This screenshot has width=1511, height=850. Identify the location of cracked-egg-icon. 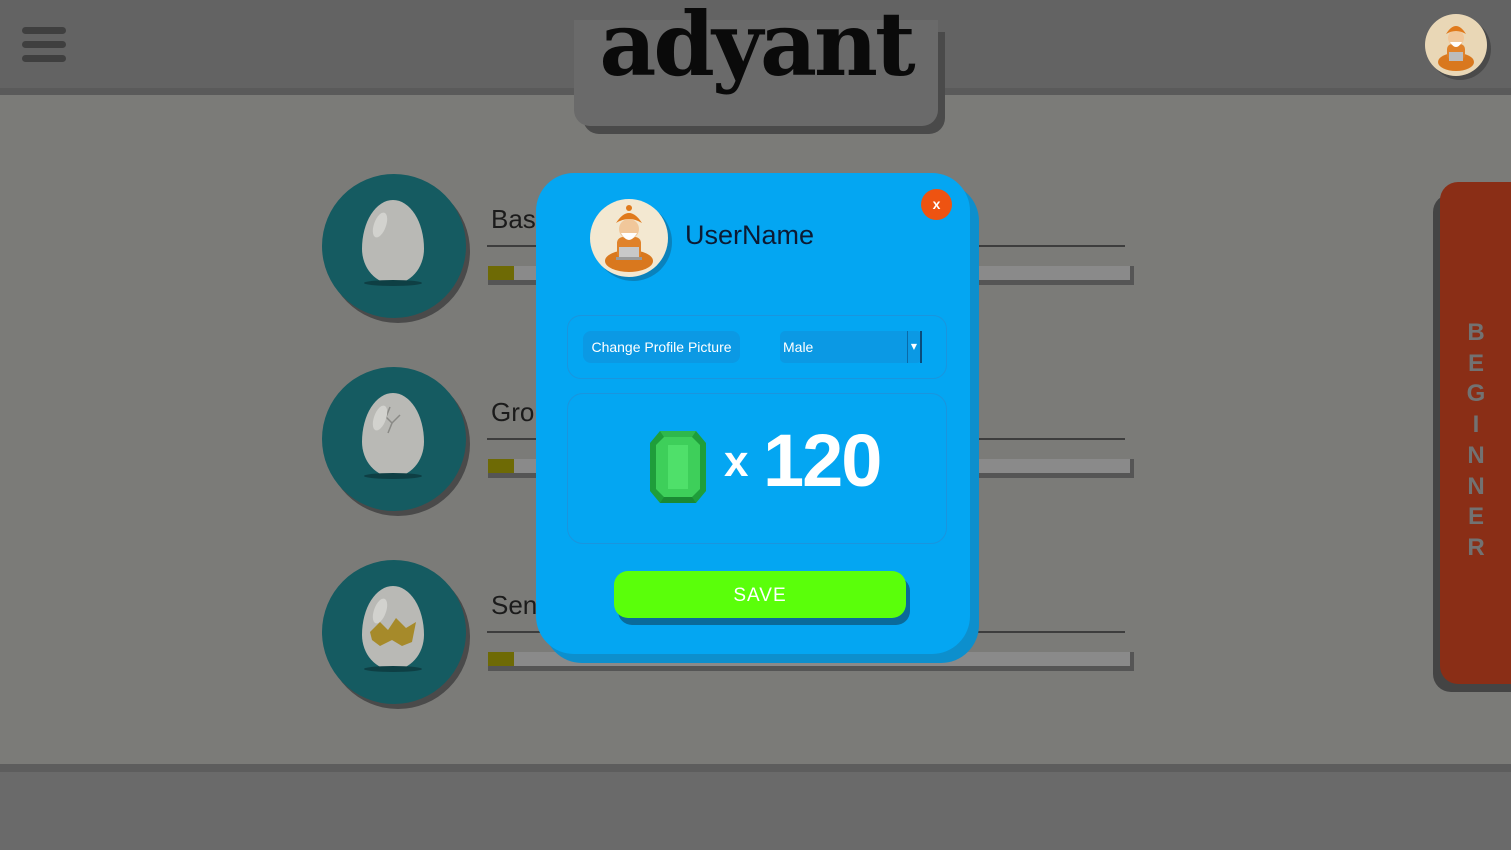
(393, 435).